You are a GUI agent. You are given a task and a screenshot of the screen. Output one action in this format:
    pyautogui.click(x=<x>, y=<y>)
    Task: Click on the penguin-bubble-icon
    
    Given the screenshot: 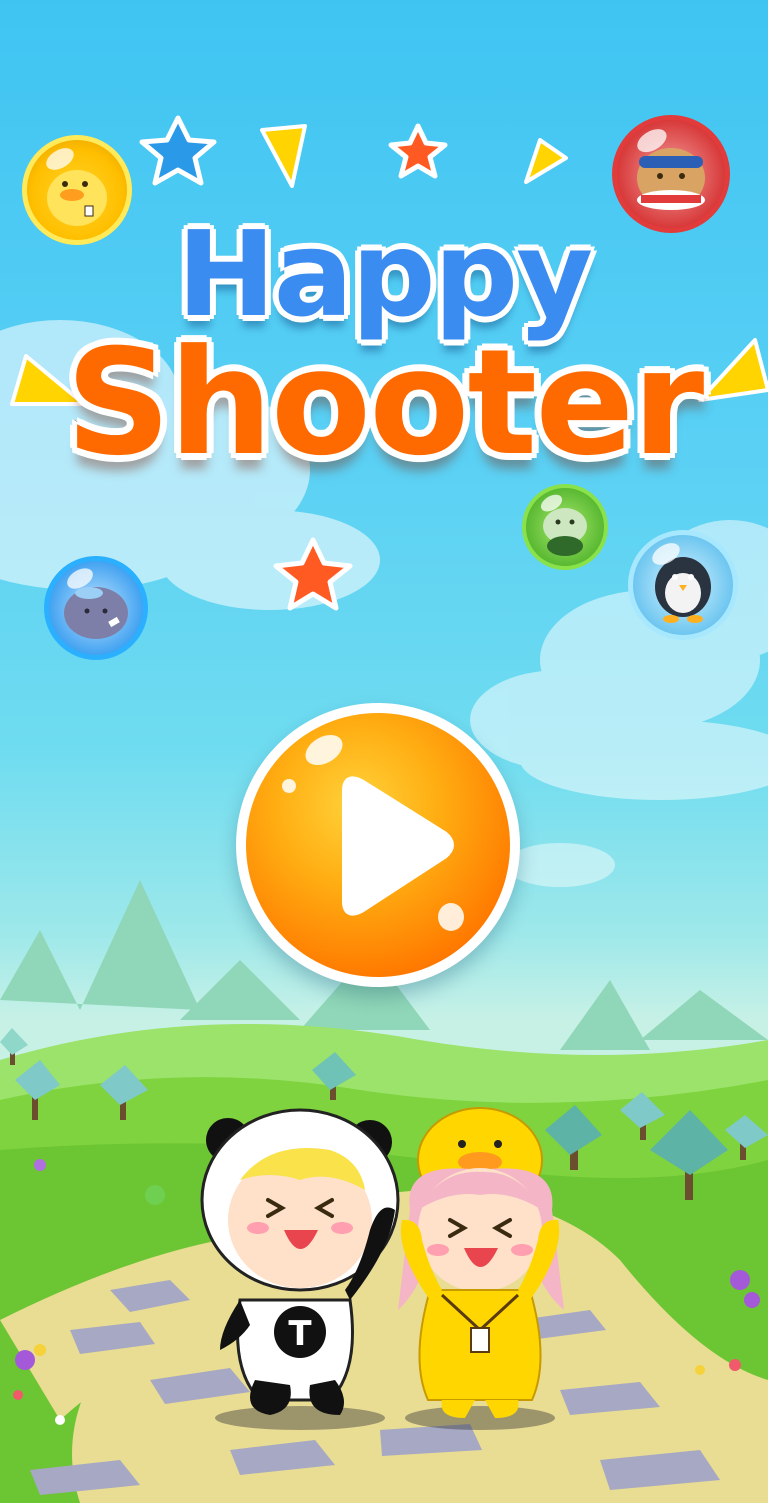 What is the action you would take?
    pyautogui.click(x=683, y=585)
    